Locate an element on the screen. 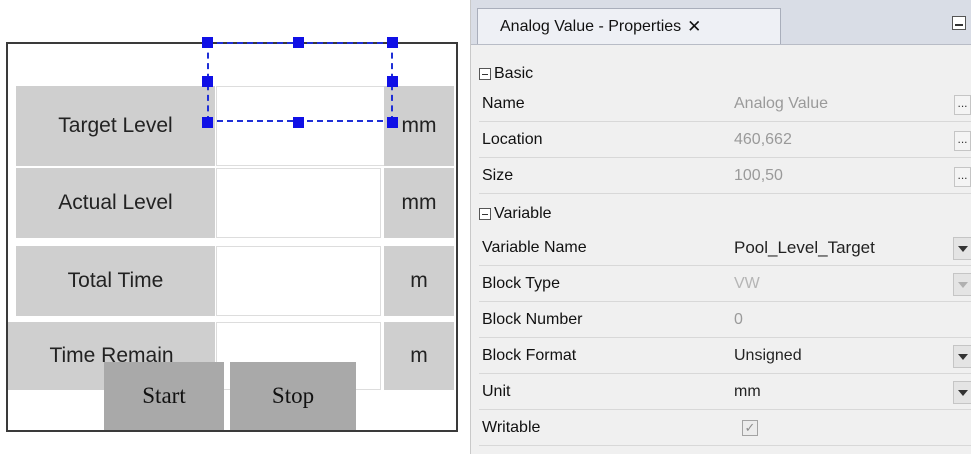 This screenshot has width=971, height=454. stop-button: Stop is located at coordinates (293, 396).